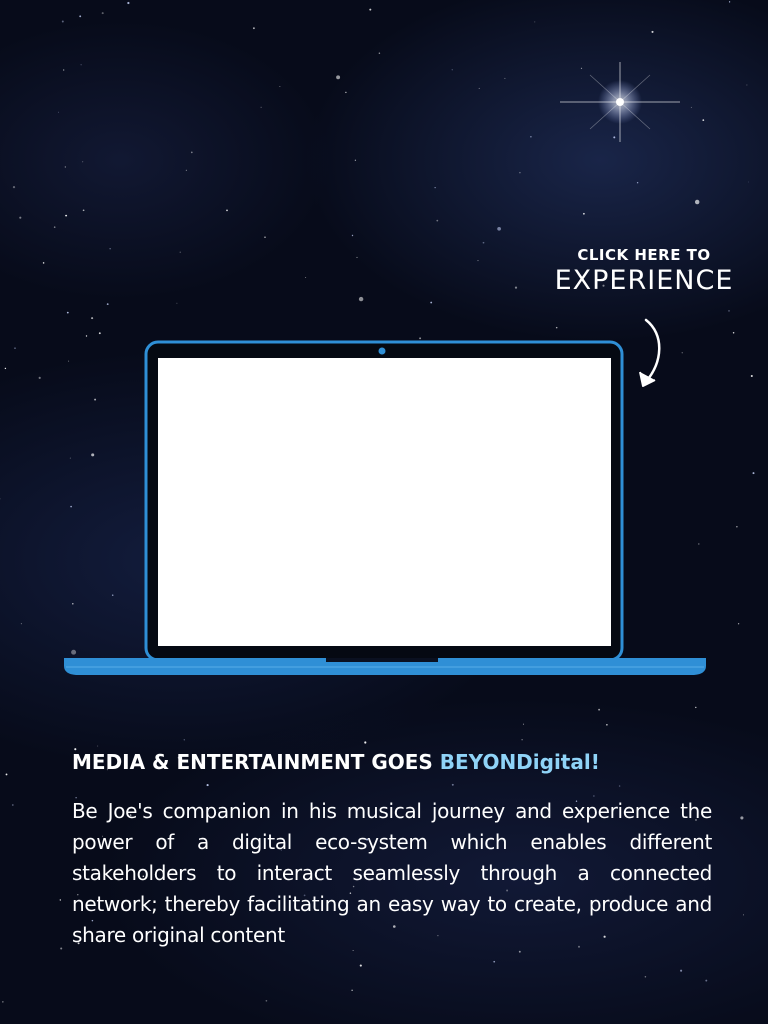 The image size is (768, 1024). Describe the element at coordinates (519, 762) in the screenshot. I see `headline-highlight: BEYONDigital!` at that location.